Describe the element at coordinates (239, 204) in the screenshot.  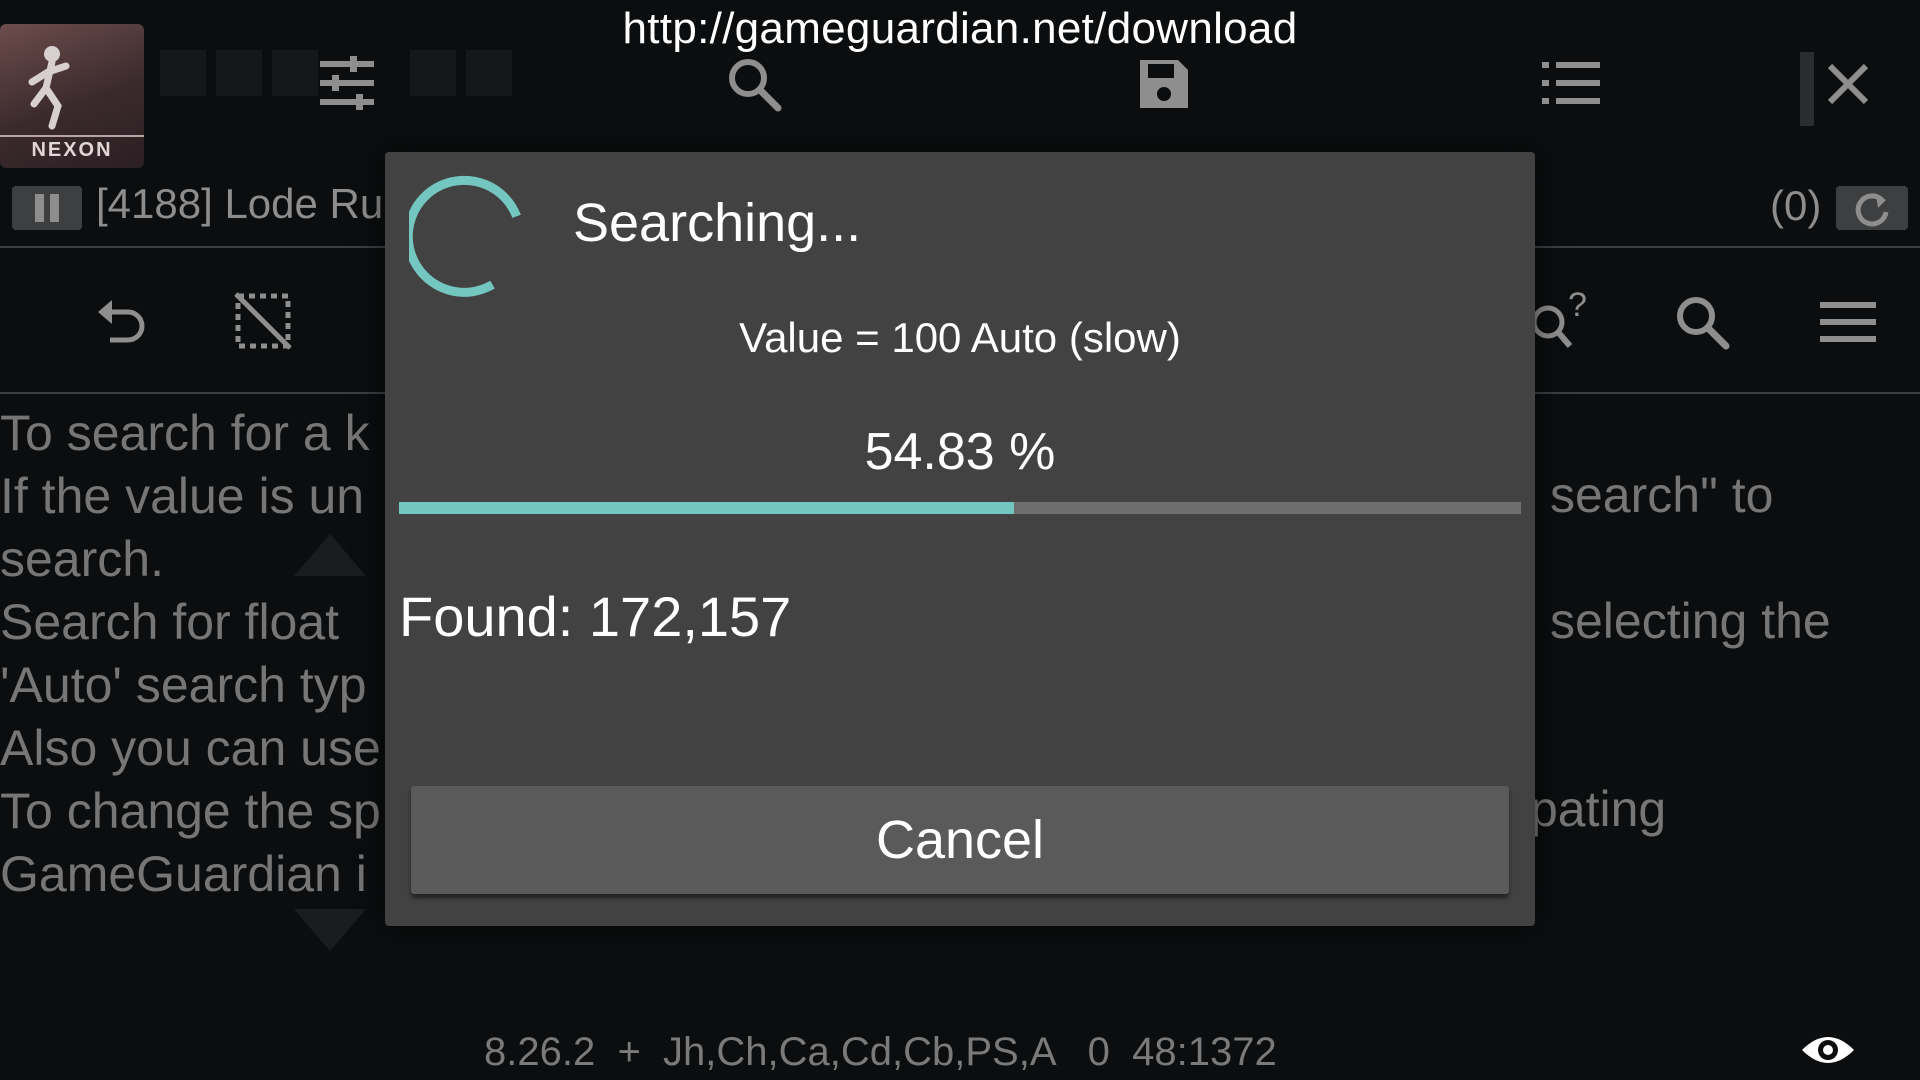
I see `process-title: [4188] Lode Ru` at that location.